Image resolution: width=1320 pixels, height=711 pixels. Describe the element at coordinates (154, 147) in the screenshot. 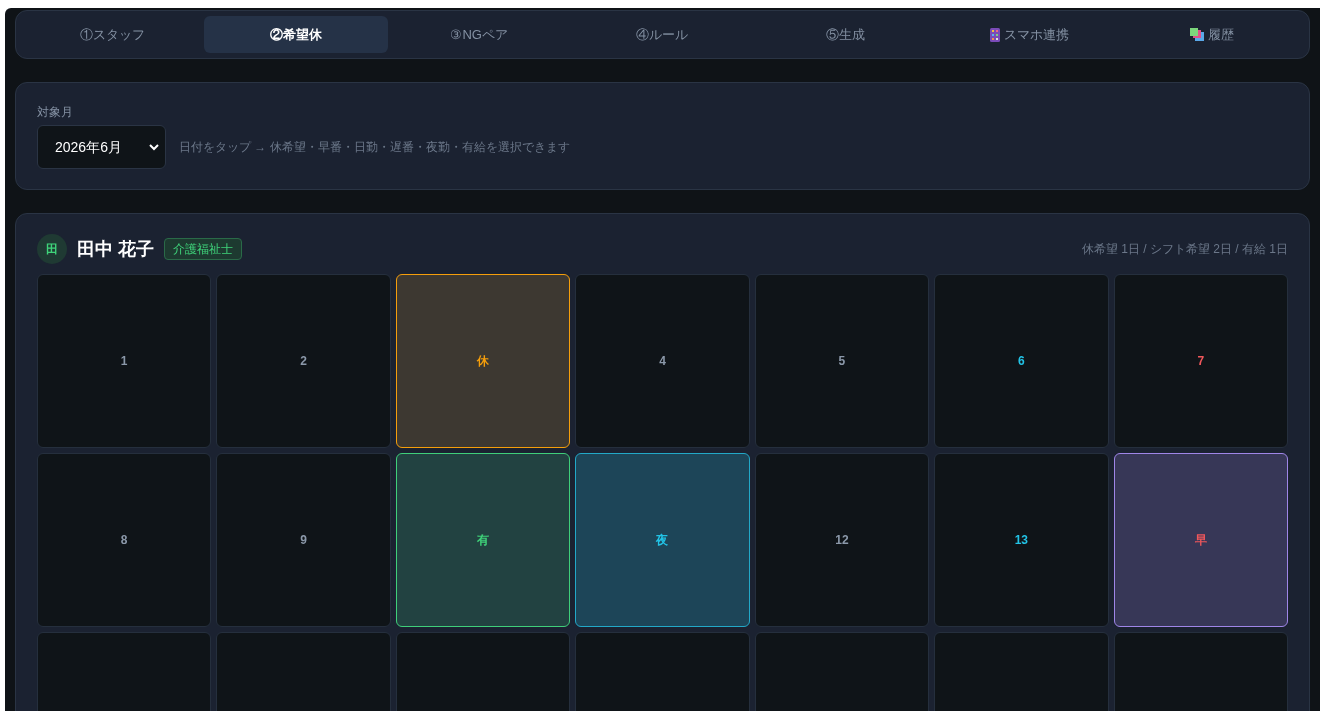

I see `chevron-down-icon` at that location.